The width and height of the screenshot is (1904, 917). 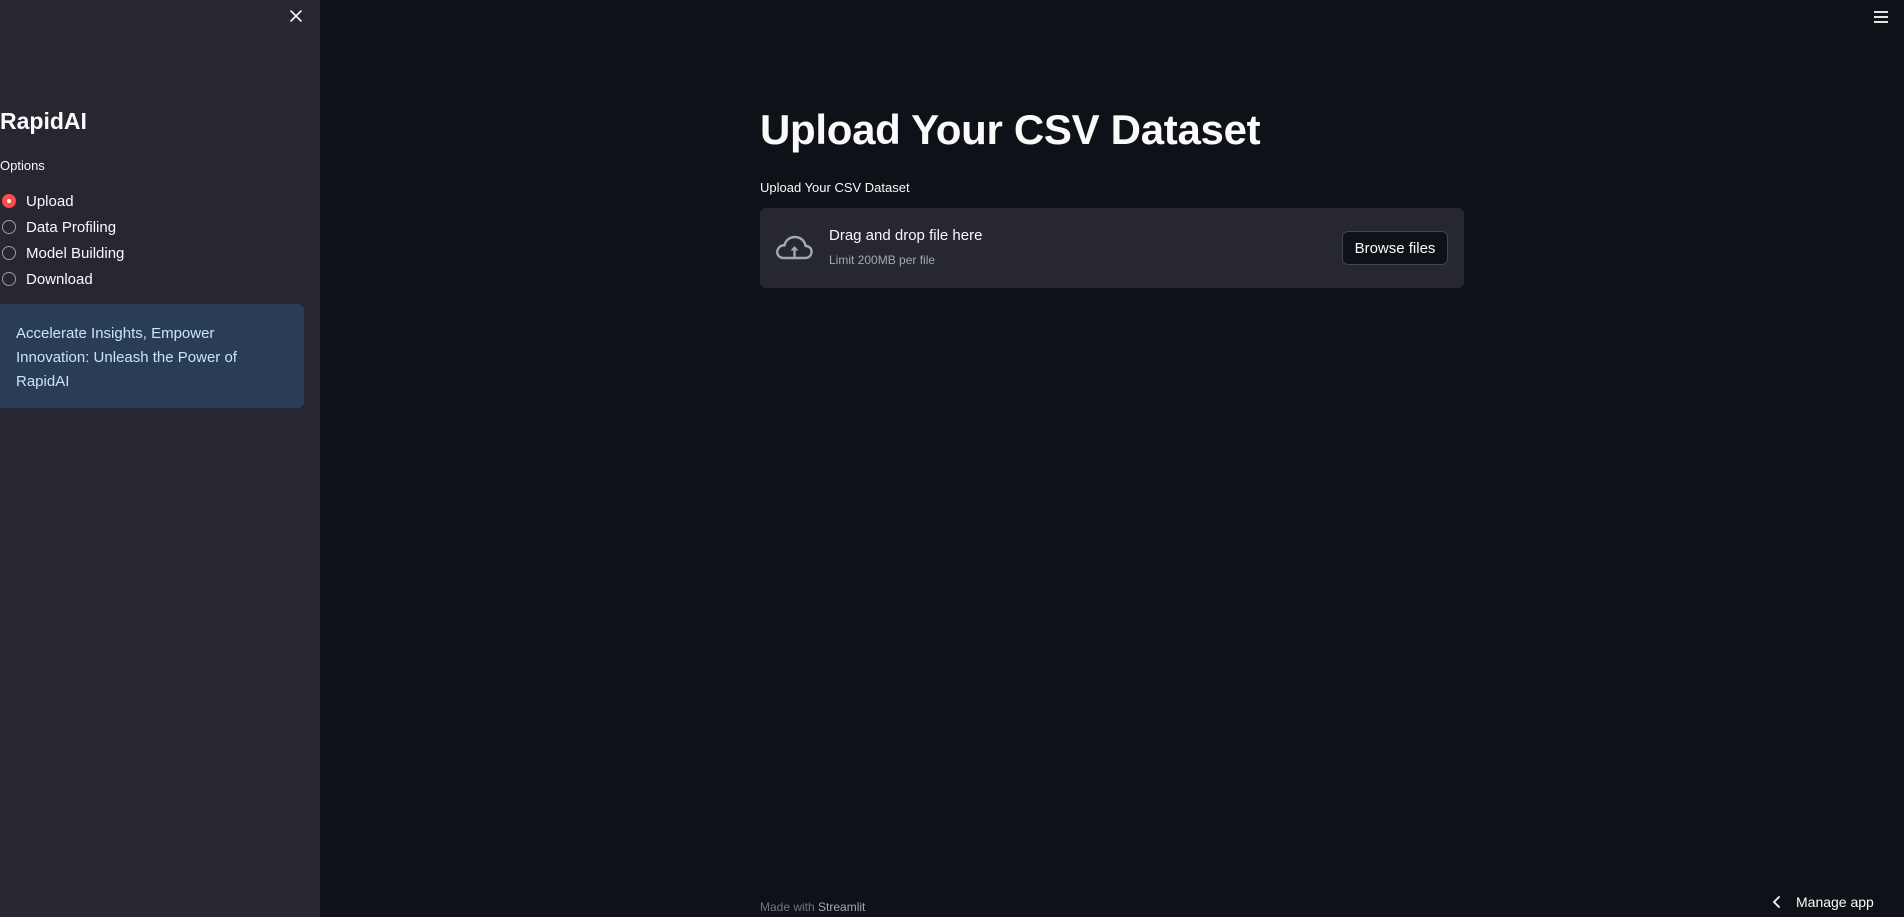 What do you see at coordinates (43, 121) in the screenshot?
I see `sidebar-title: RapidAI` at bounding box center [43, 121].